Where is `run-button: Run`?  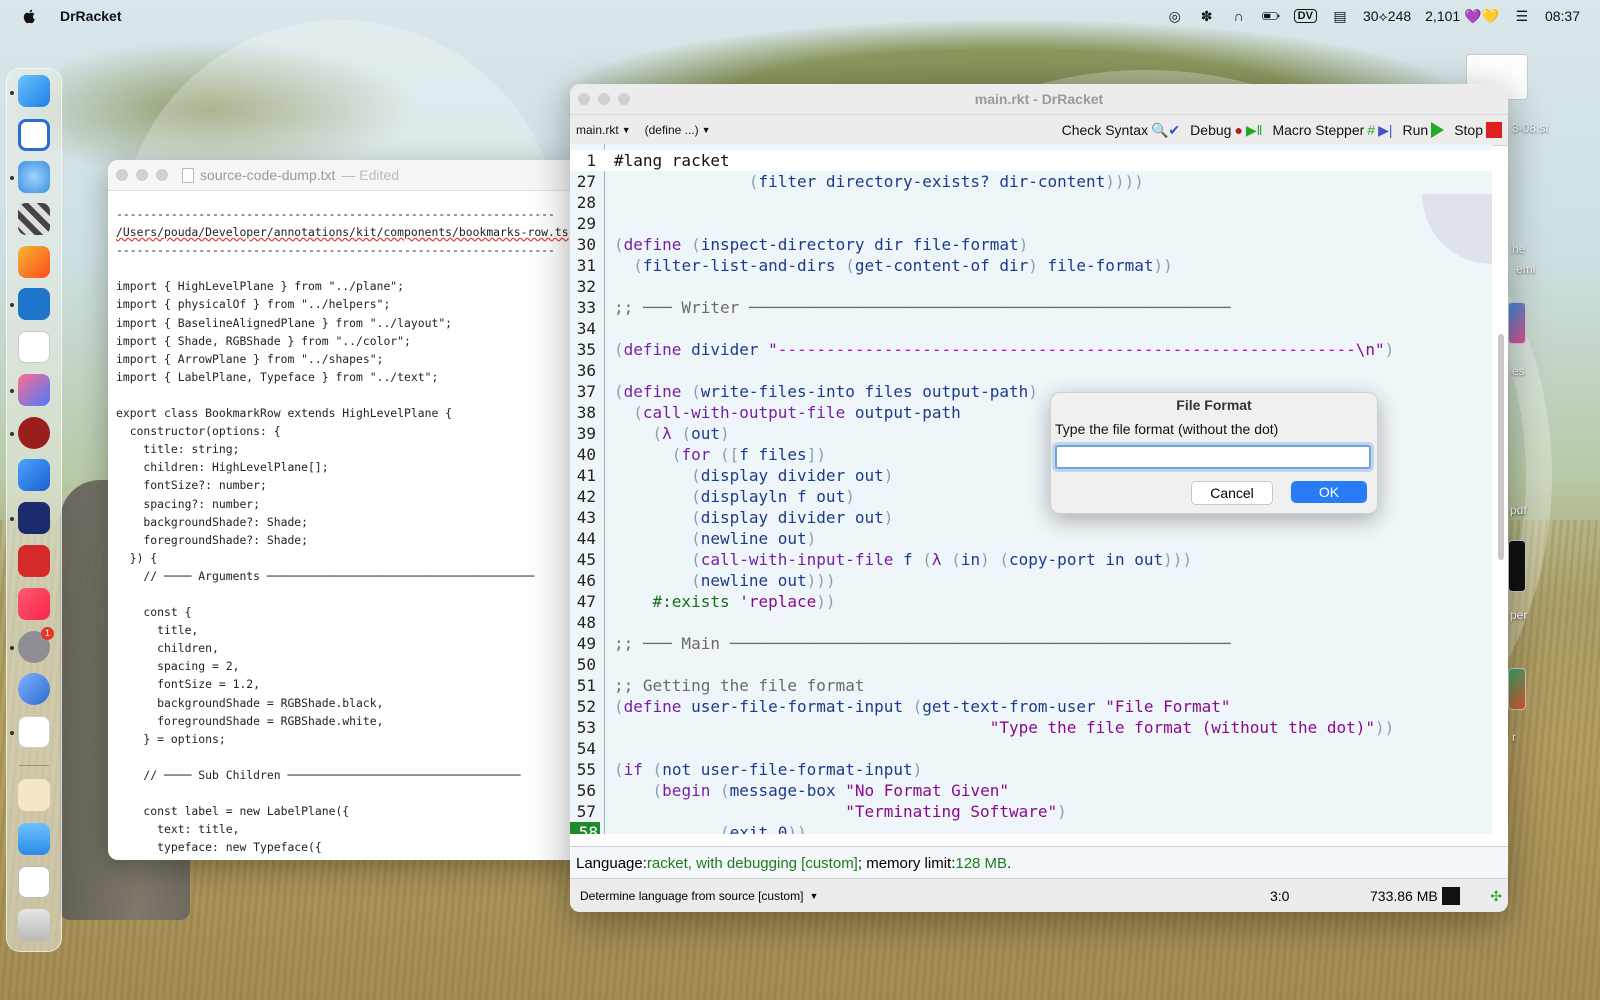 run-button: Run is located at coordinates (1424, 130).